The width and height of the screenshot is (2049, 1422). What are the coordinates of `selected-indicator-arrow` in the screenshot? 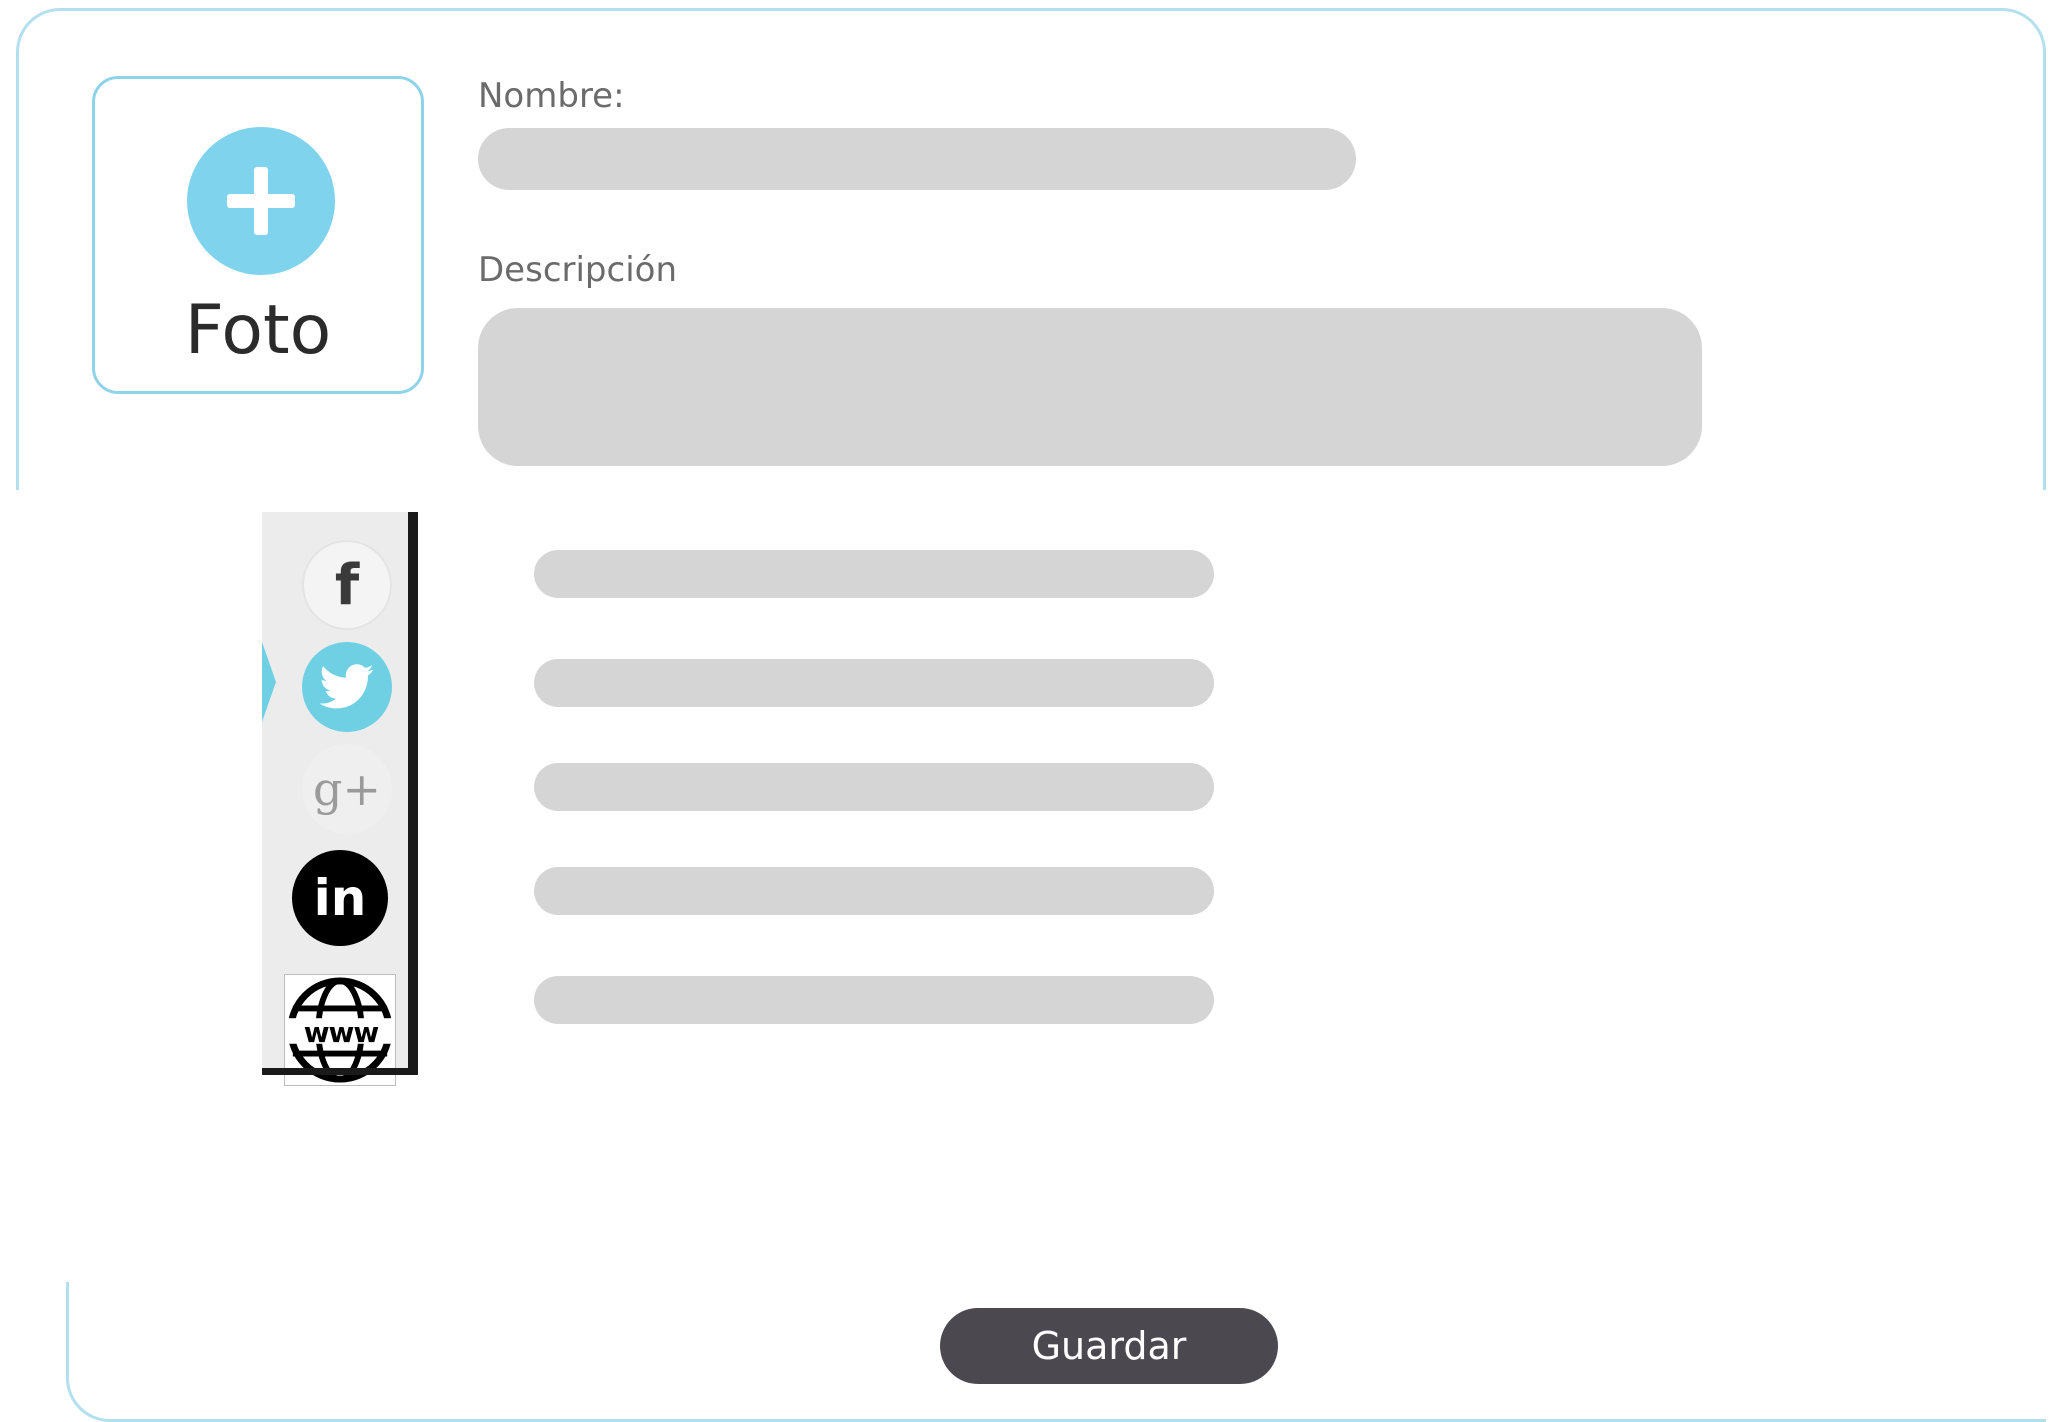 It's located at (269, 682).